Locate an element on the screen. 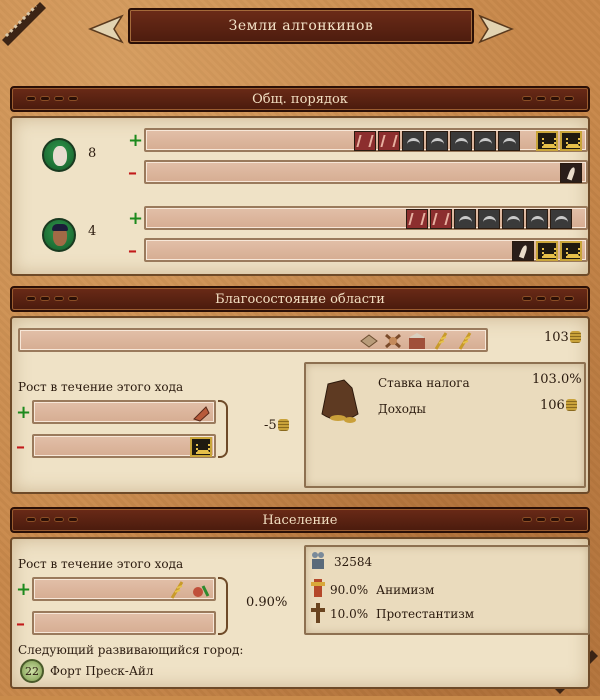 The height and width of the screenshot is (700, 600). top-left-ornament is located at coordinates (24, 24).